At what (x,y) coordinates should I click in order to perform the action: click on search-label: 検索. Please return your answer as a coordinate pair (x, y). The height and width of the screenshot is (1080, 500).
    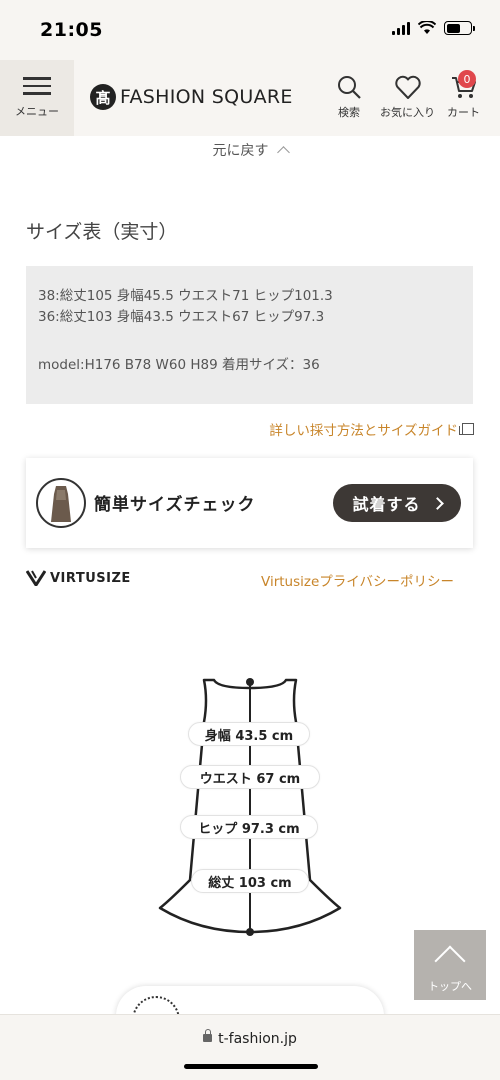
    Looking at the image, I should click on (349, 112).